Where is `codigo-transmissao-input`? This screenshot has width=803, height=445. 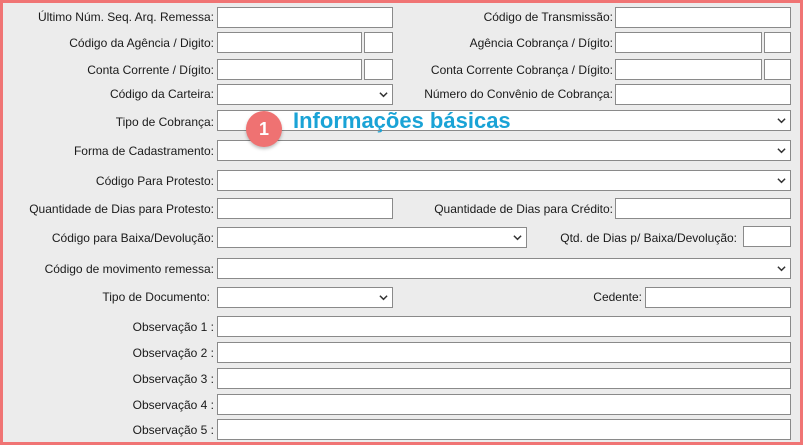 codigo-transmissao-input is located at coordinates (703, 17).